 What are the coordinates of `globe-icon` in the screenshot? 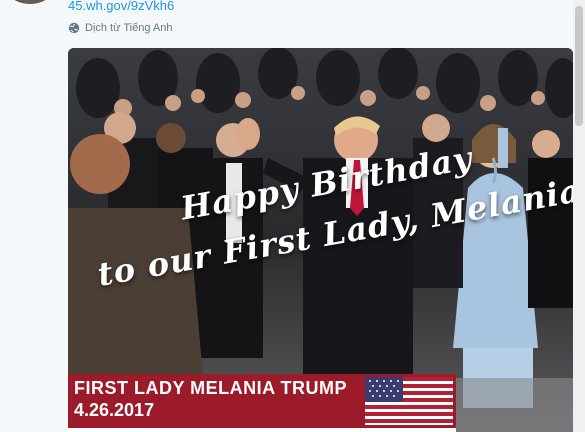 It's located at (74, 28).